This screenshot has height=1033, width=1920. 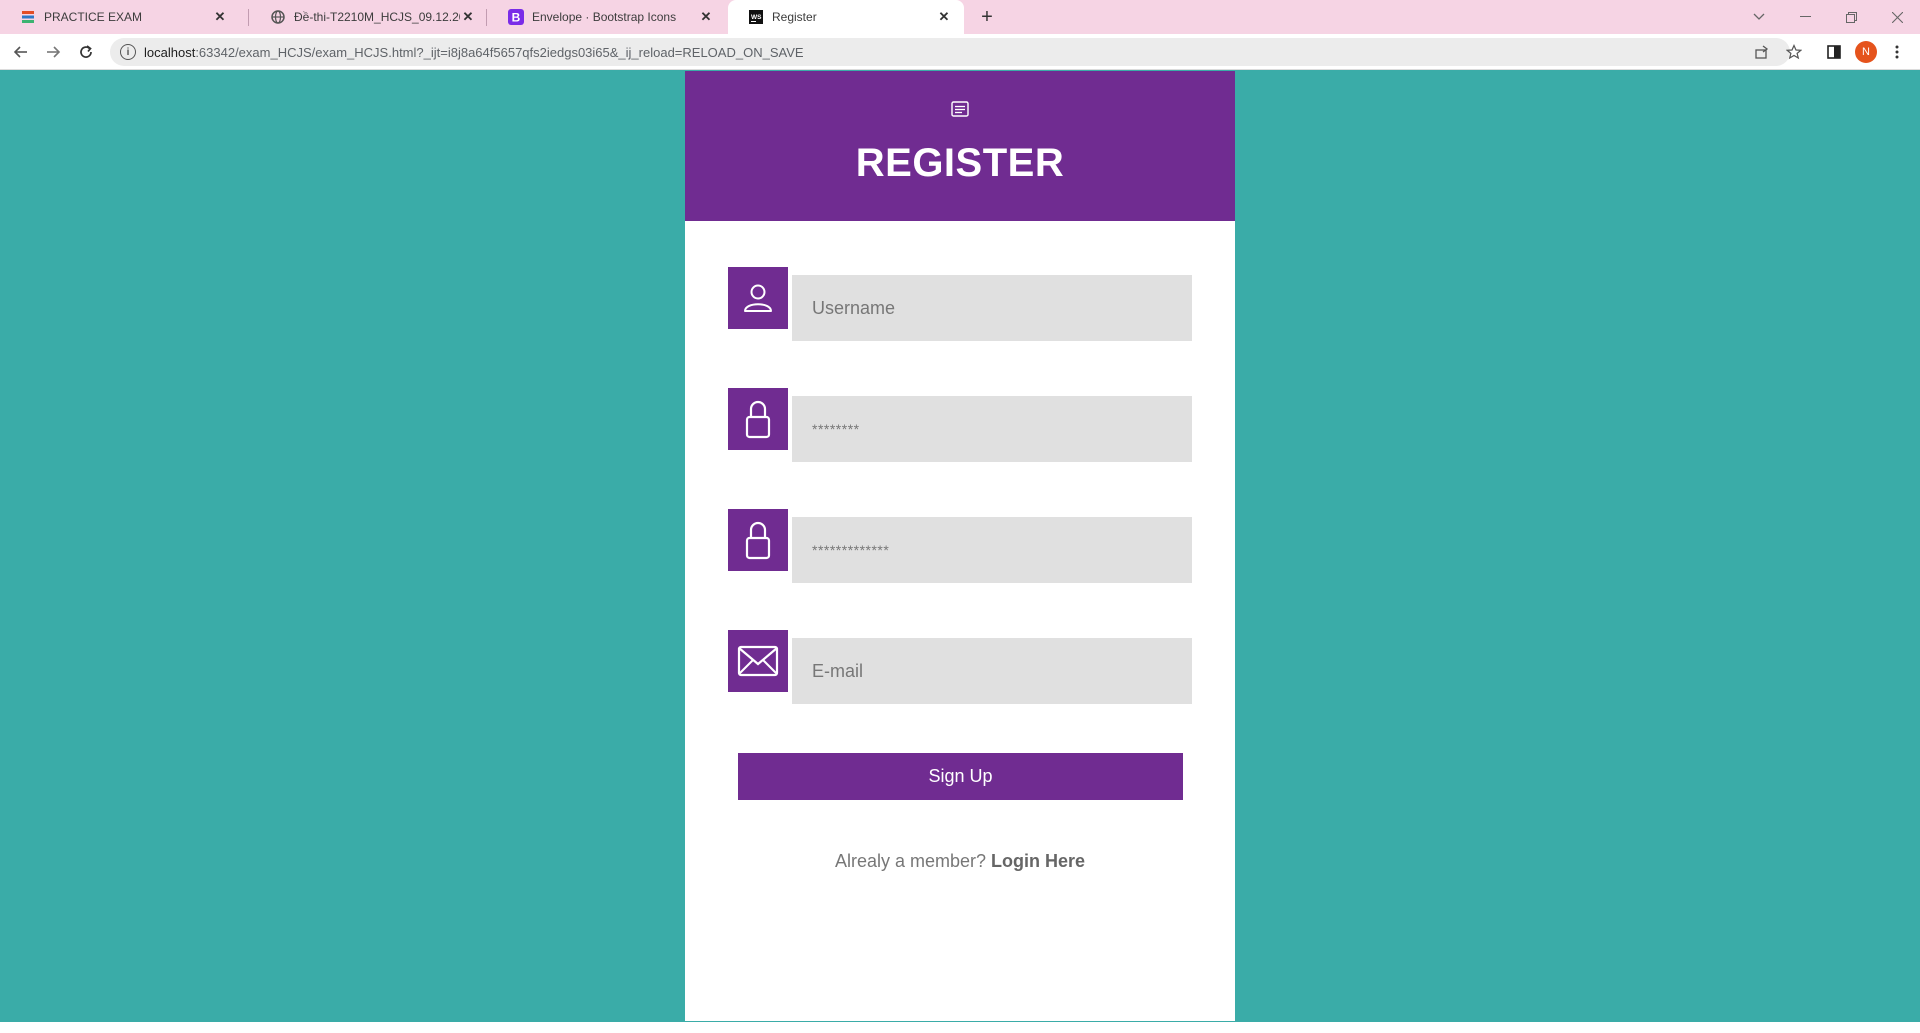 I want to click on tab-de-thi: Đề-thi-T2210M_HCJS_09.12.2022 ✕, so click(x=369, y=17).